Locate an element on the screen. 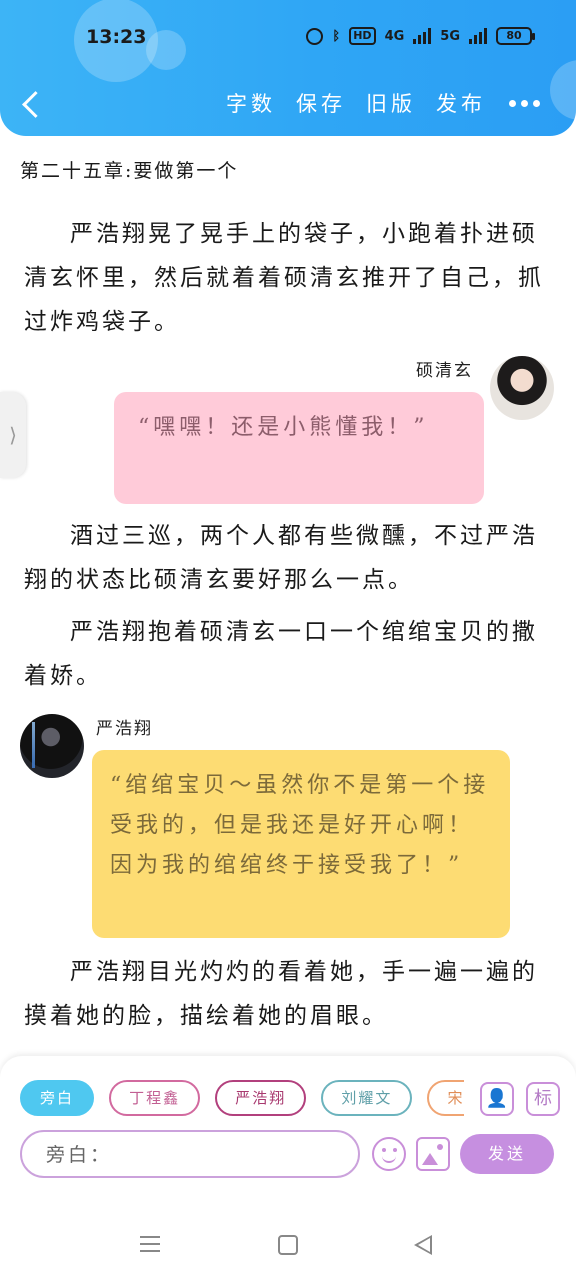  5g-label: 5G is located at coordinates (450, 36).